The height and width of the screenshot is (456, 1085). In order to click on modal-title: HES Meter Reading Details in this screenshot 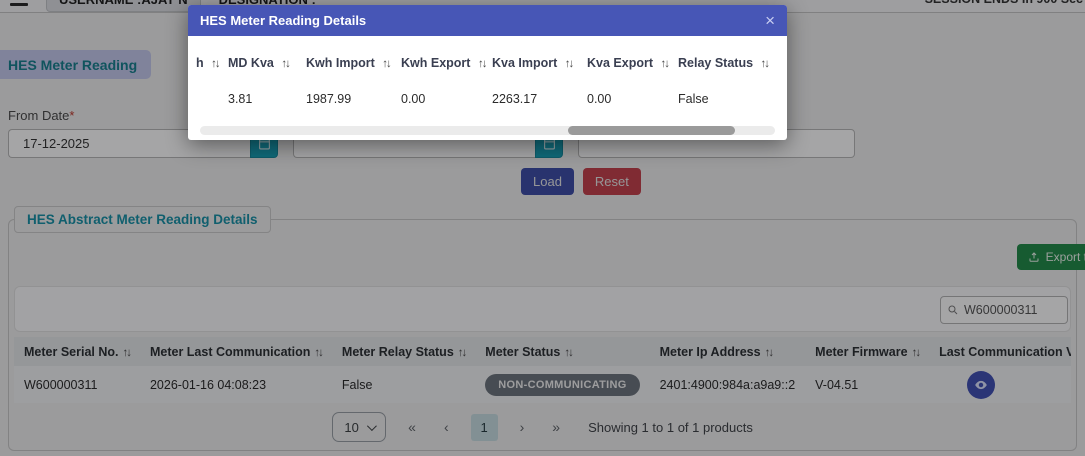, I will do `click(283, 20)`.